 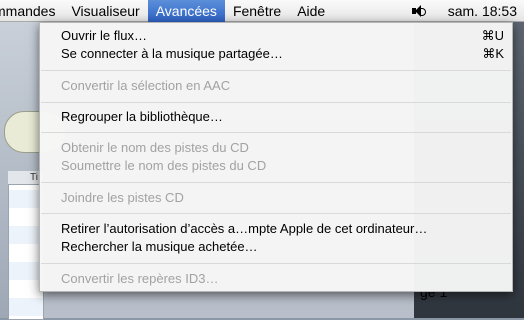 I want to click on menu-commandes: mmandes, so click(x=31, y=11).